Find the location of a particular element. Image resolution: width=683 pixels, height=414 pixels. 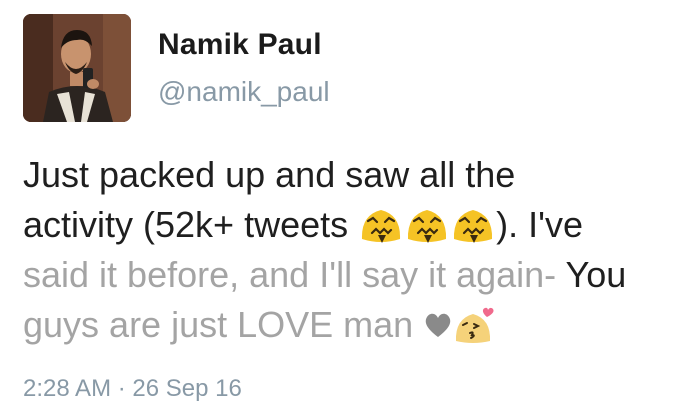

tweet-line-2-end: ). I've is located at coordinates (540, 224).